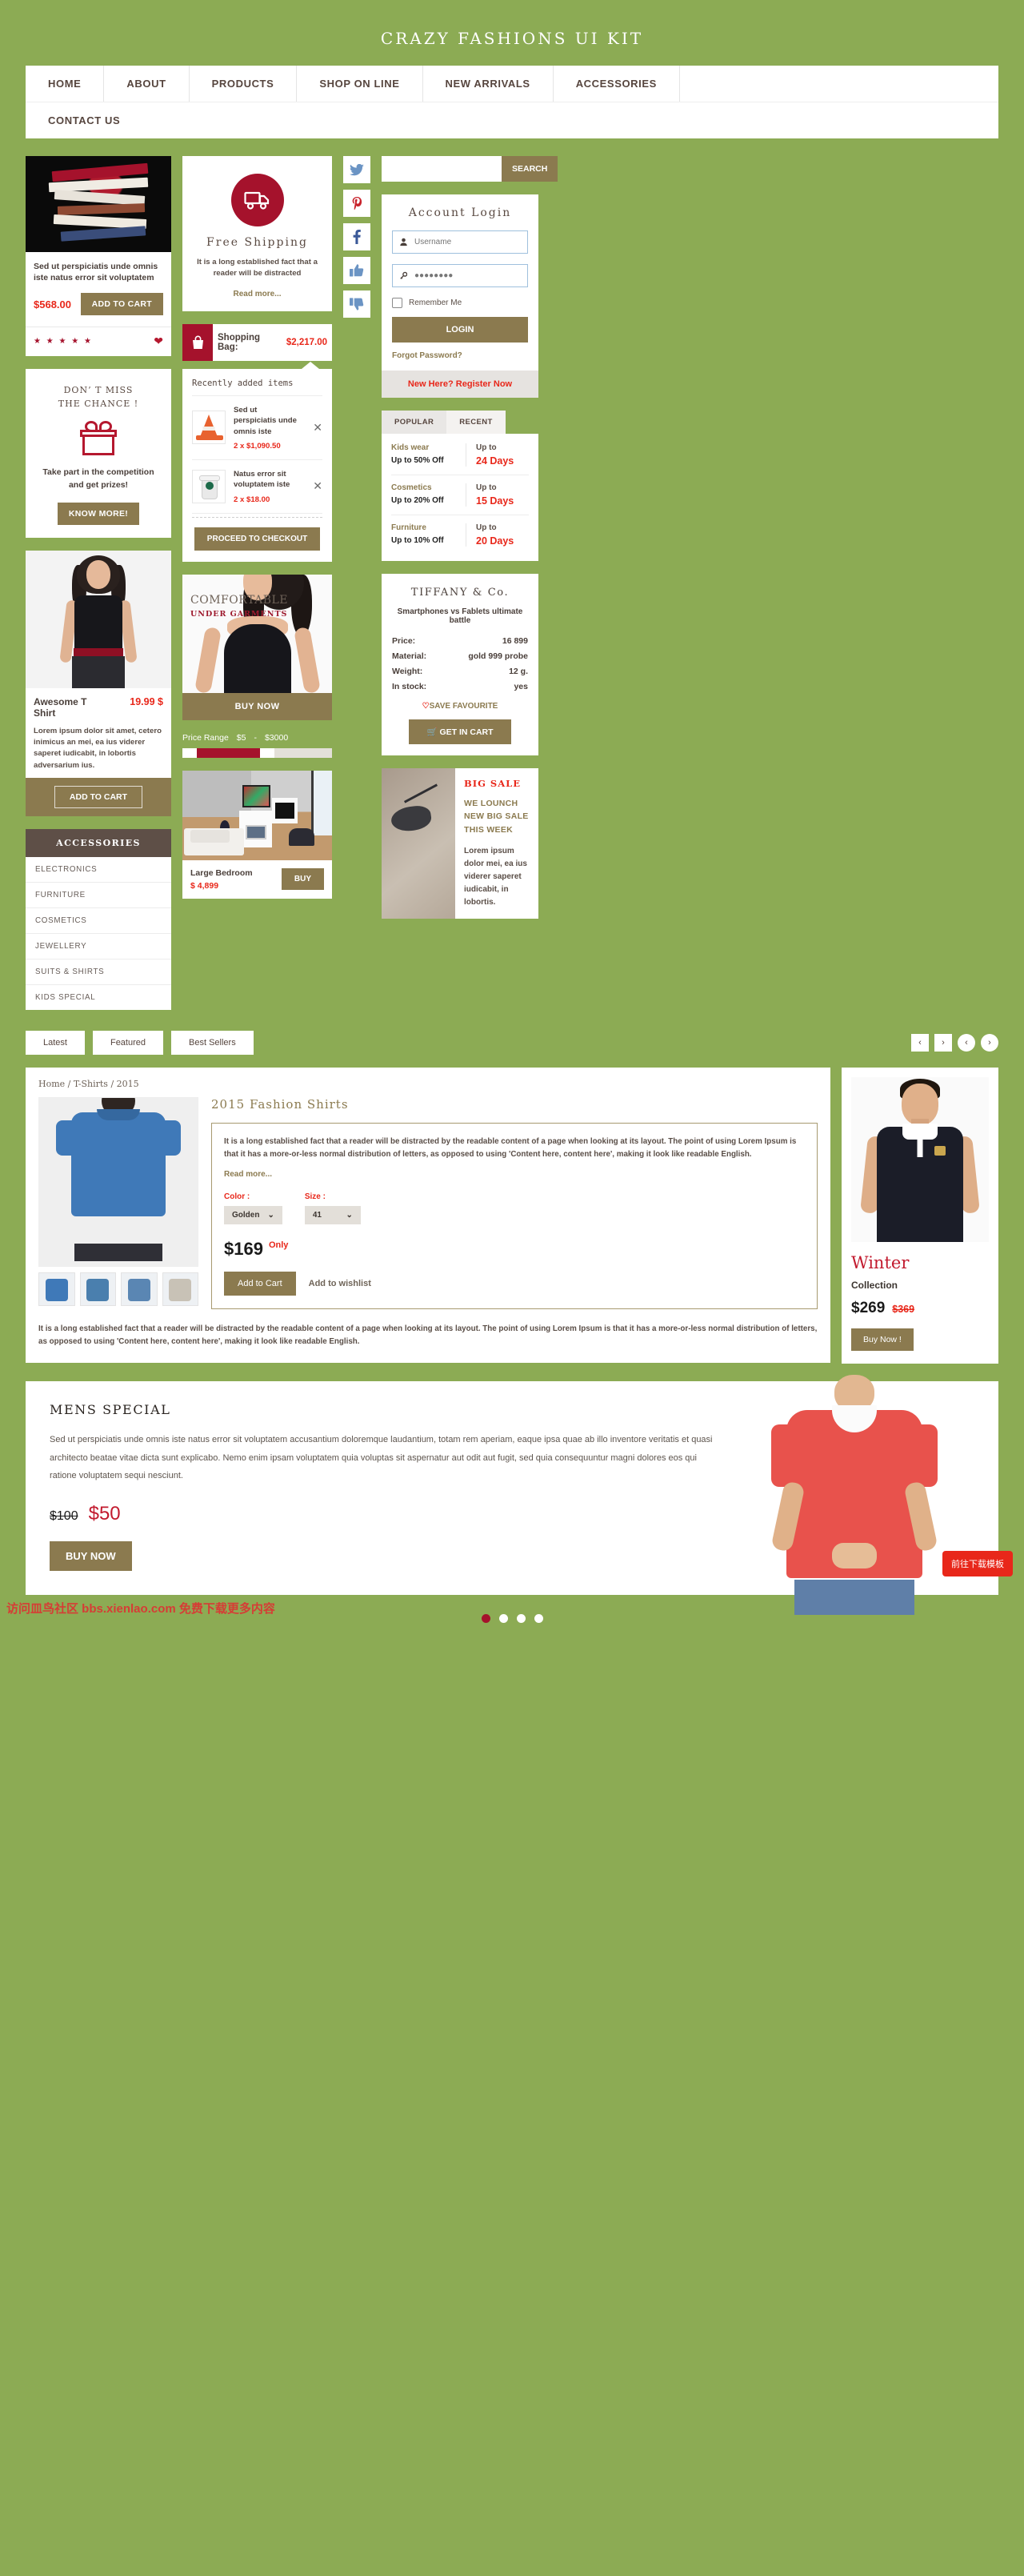 The height and width of the screenshot is (2576, 1024). Describe the element at coordinates (467, 275) in the screenshot. I see `password-input` at that location.